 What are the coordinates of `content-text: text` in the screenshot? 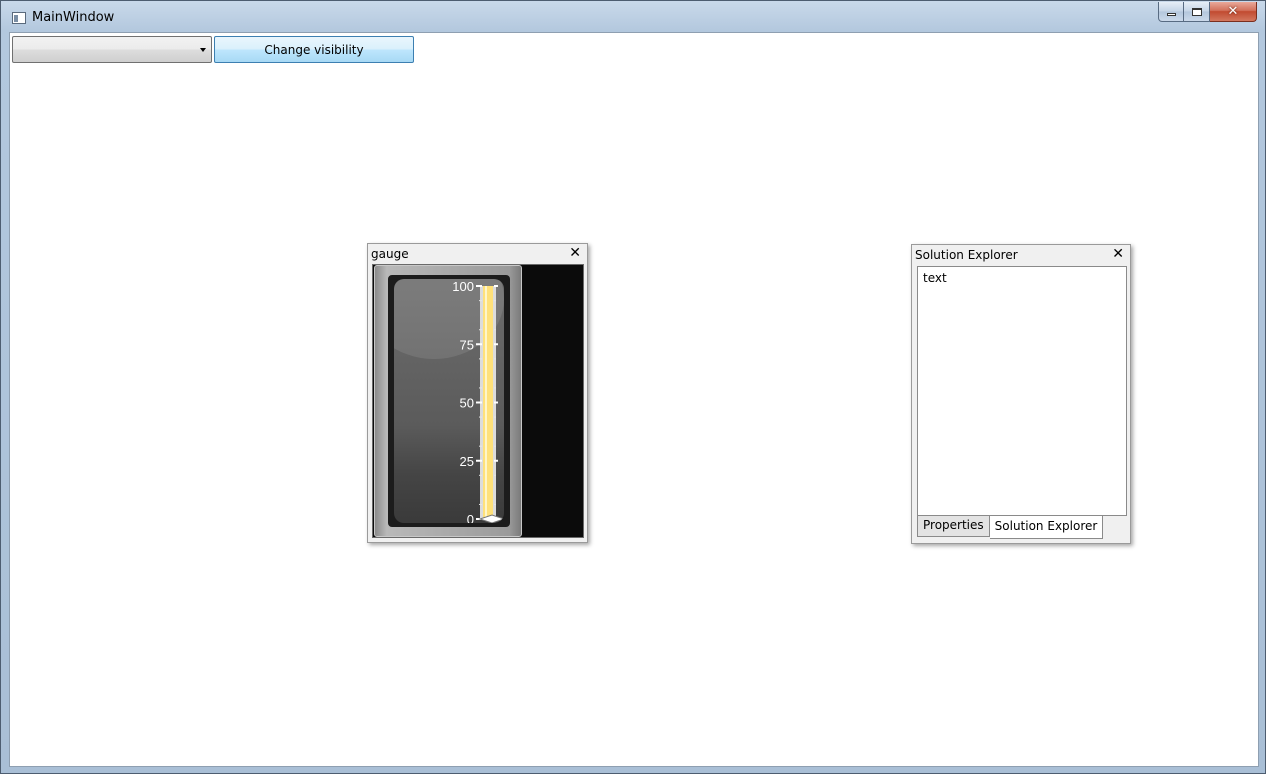 It's located at (935, 278).